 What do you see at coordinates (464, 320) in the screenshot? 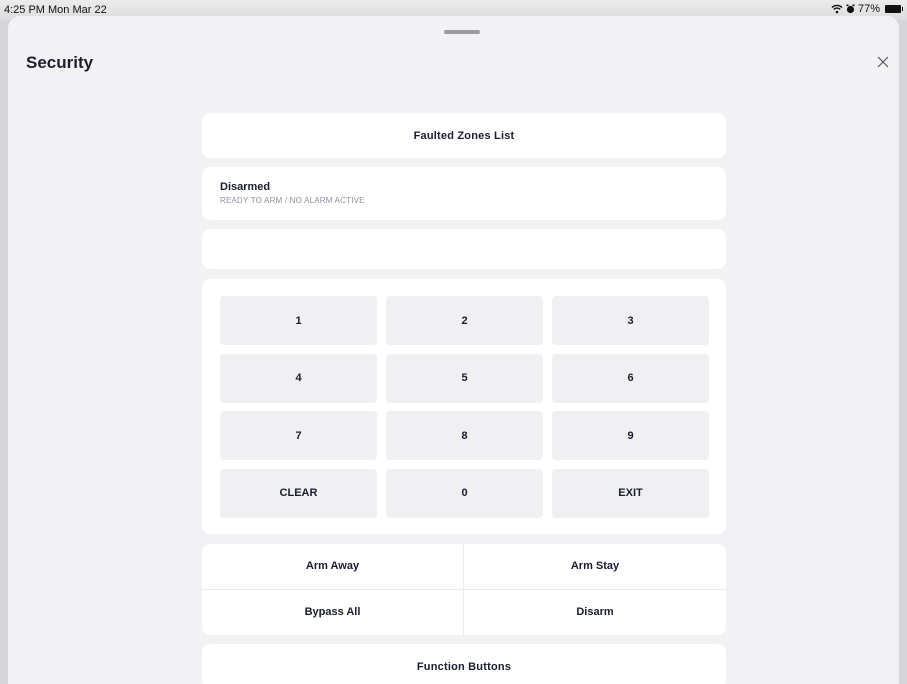
I see `keypad-key-2: 2` at bounding box center [464, 320].